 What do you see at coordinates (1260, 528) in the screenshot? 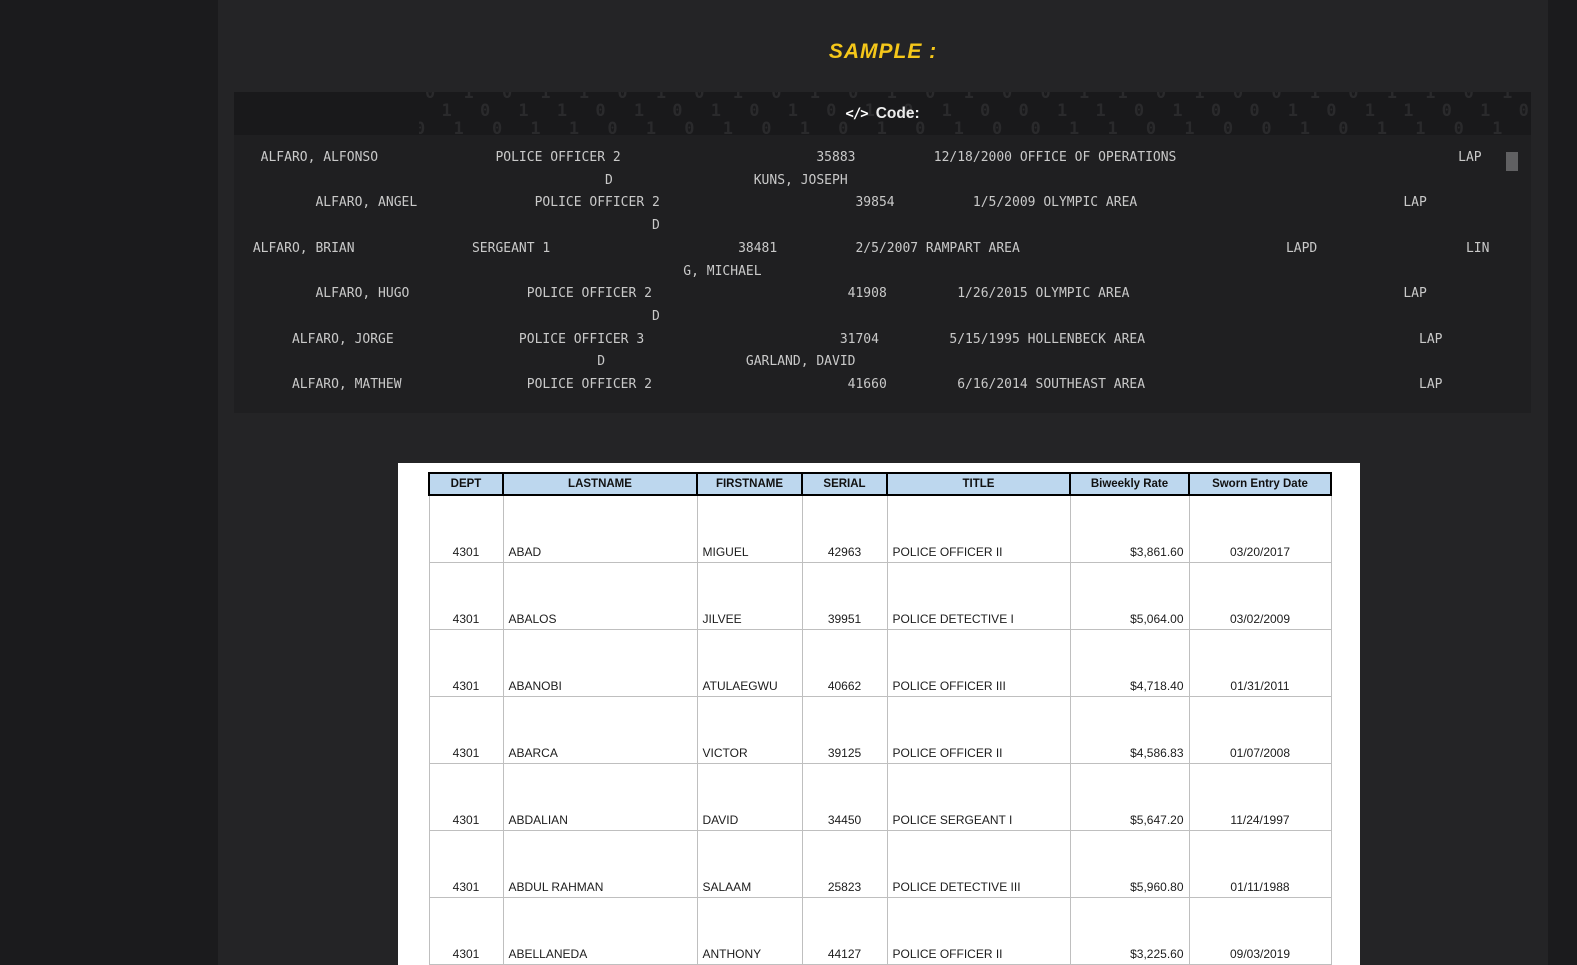
I see `table-cell: 03/20/2017` at bounding box center [1260, 528].